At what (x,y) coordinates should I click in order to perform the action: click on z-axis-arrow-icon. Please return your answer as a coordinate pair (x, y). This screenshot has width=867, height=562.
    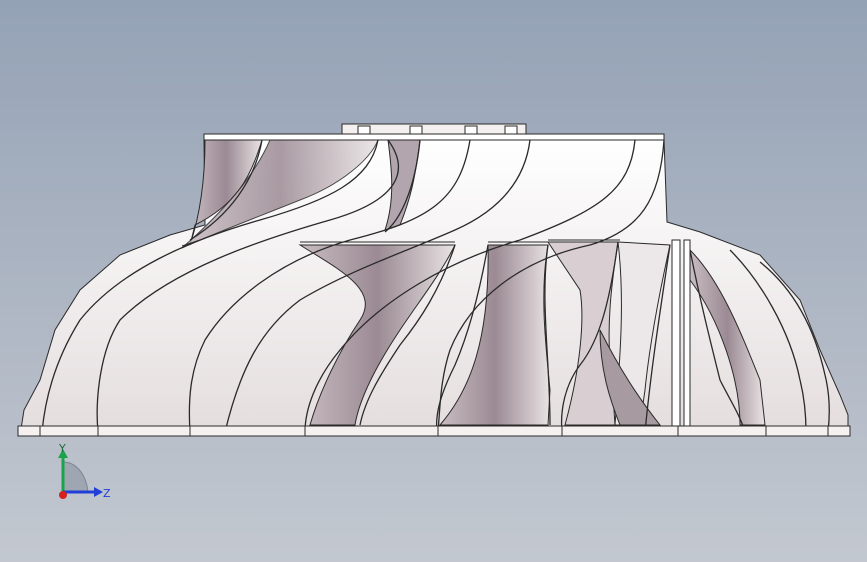
    Looking at the image, I should click on (98, 492).